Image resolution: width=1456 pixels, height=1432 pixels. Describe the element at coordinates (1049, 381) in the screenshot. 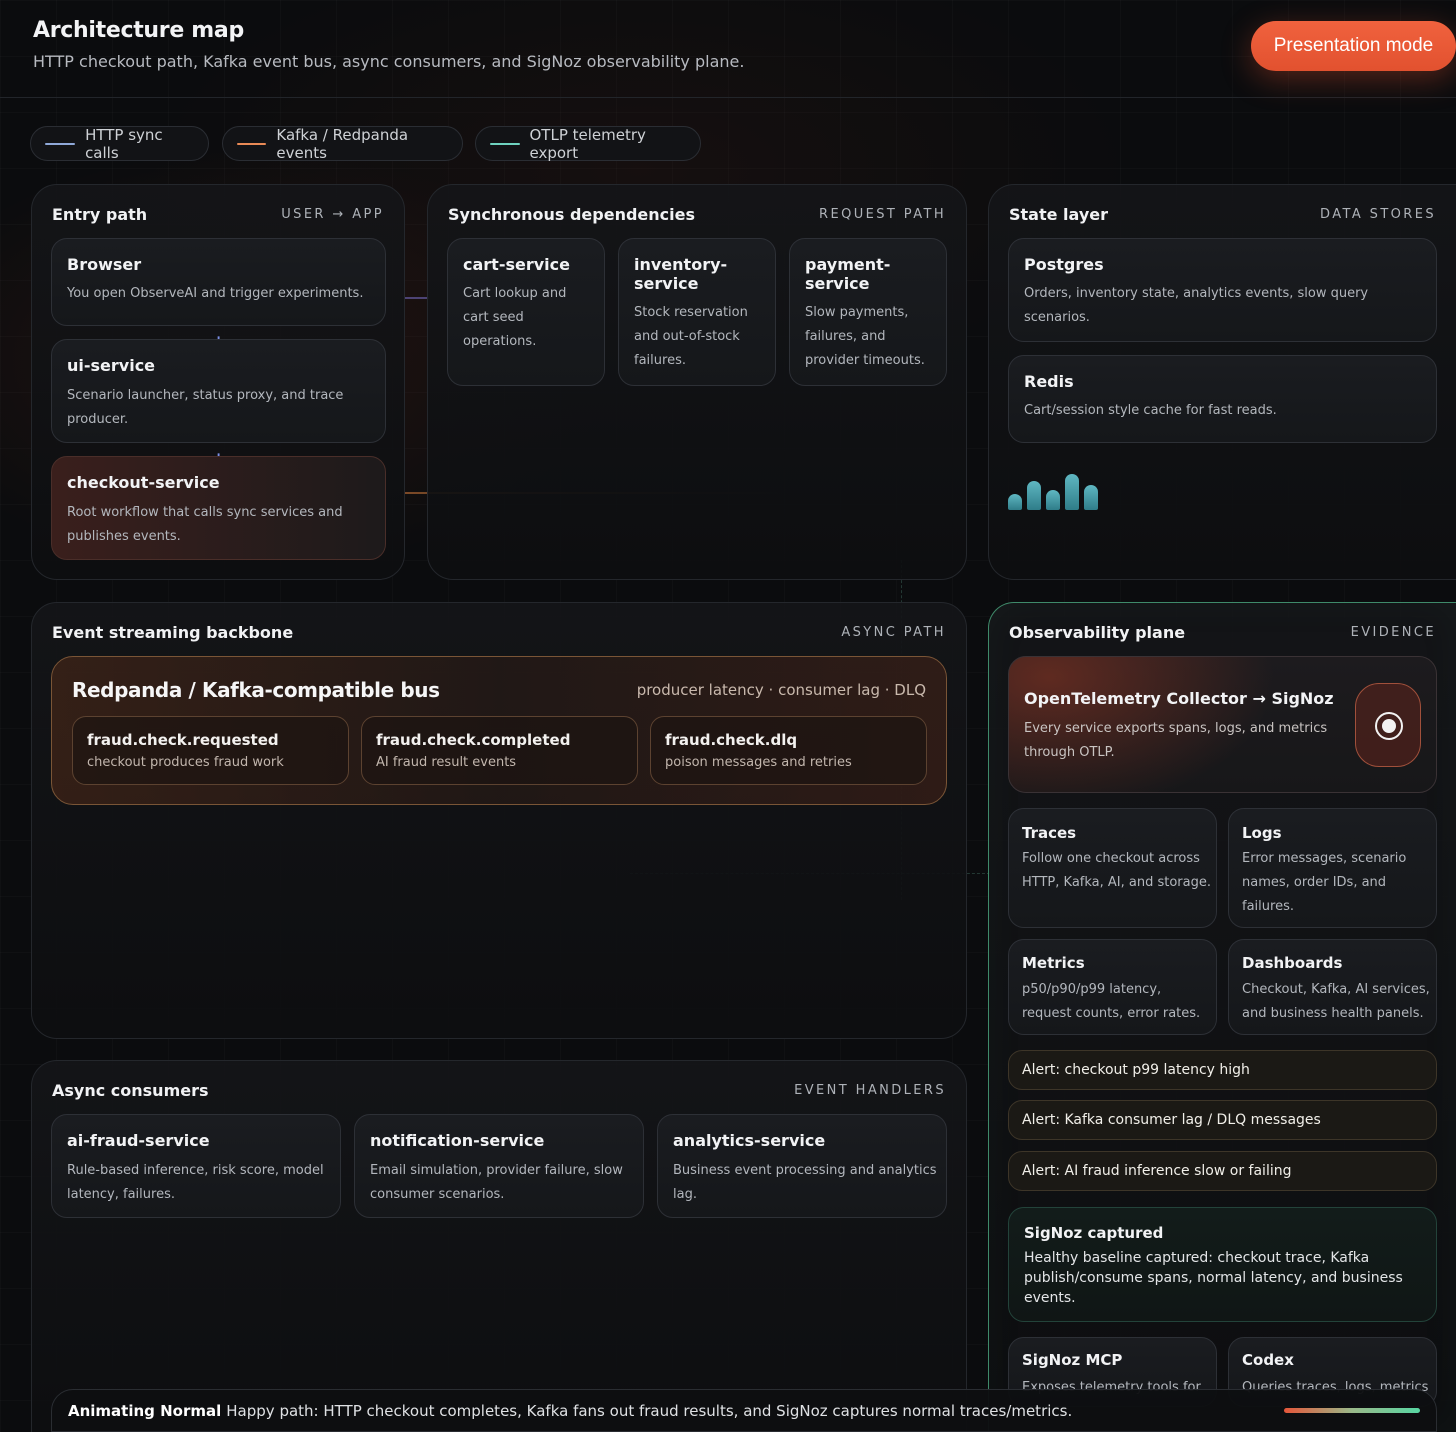

I see `redis-title: Redis` at that location.